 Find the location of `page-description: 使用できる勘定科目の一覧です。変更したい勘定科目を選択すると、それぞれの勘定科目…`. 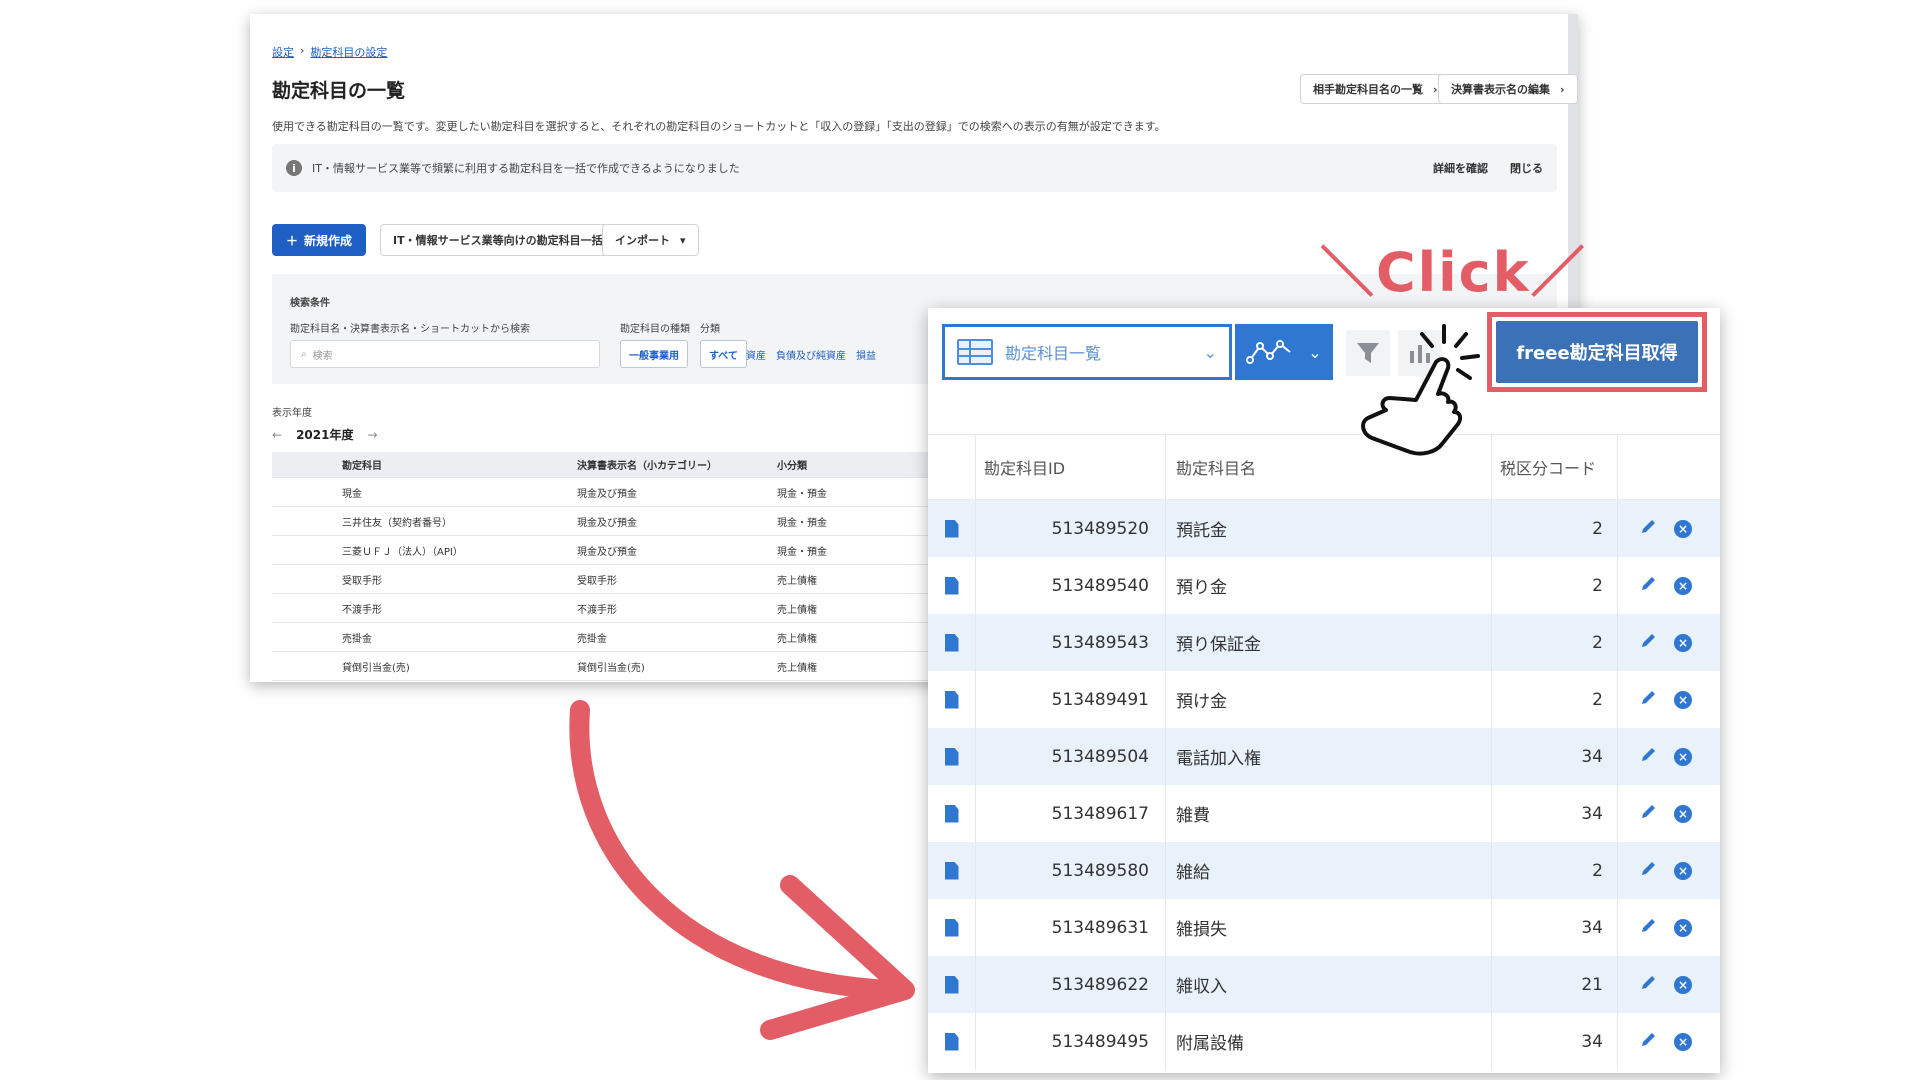

page-description: 使用できる勘定科目の一覧です。変更したい勘定科目を選択すると、それぞれの勘定科目… is located at coordinates (719, 126).